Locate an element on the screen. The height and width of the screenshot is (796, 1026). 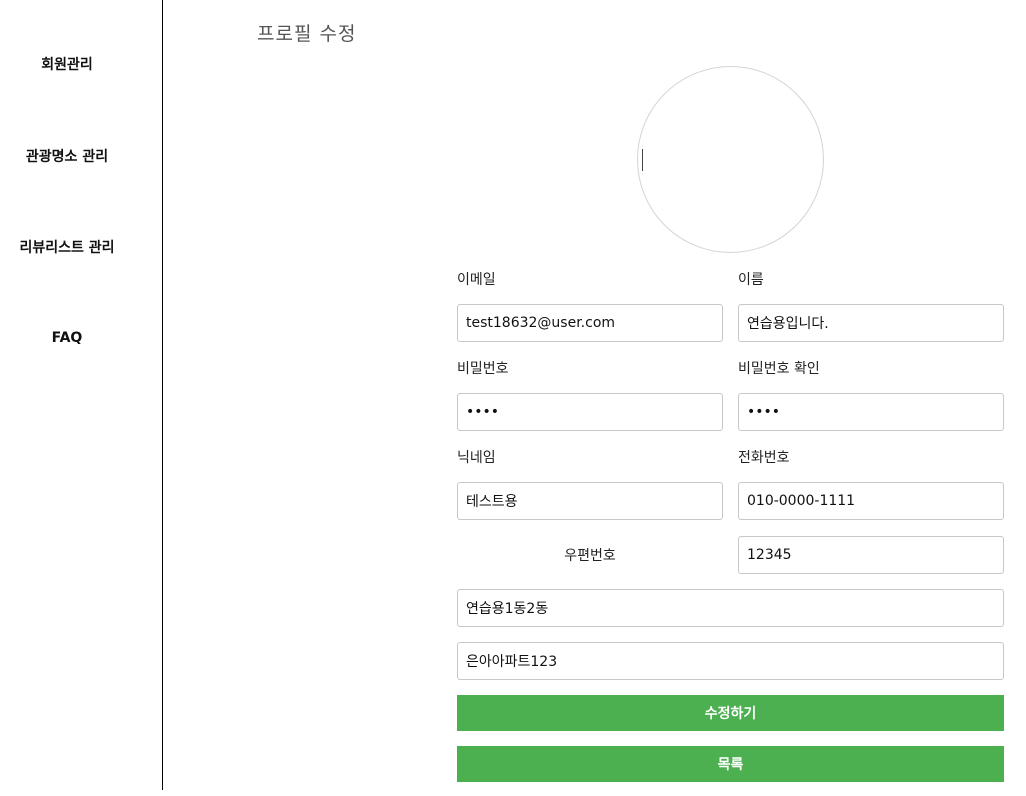
text-caret is located at coordinates (642, 160).